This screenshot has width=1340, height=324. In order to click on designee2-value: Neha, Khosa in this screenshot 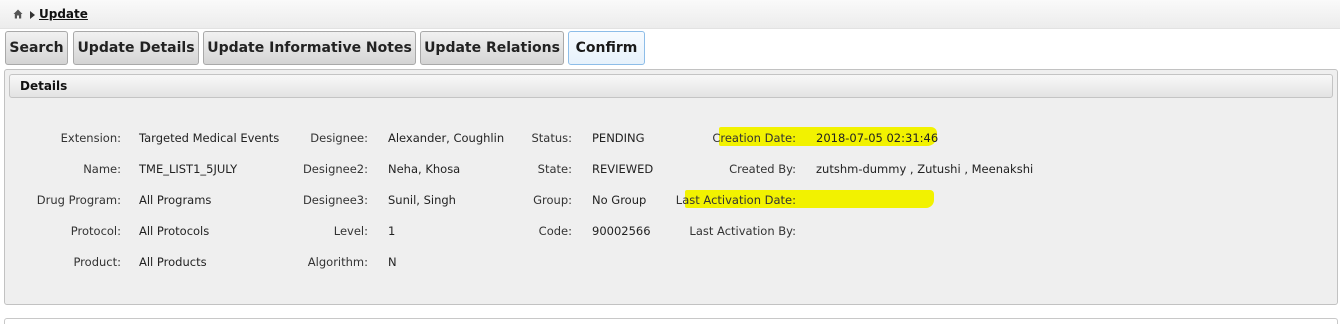, I will do `click(424, 169)`.